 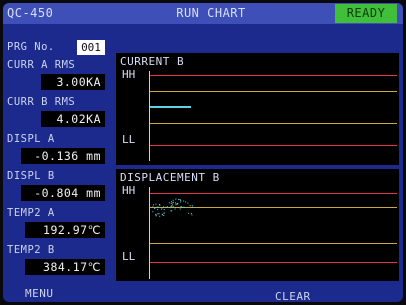 What do you see at coordinates (31, 213) in the screenshot?
I see `temp2-a-label: TEMP2 A` at bounding box center [31, 213].